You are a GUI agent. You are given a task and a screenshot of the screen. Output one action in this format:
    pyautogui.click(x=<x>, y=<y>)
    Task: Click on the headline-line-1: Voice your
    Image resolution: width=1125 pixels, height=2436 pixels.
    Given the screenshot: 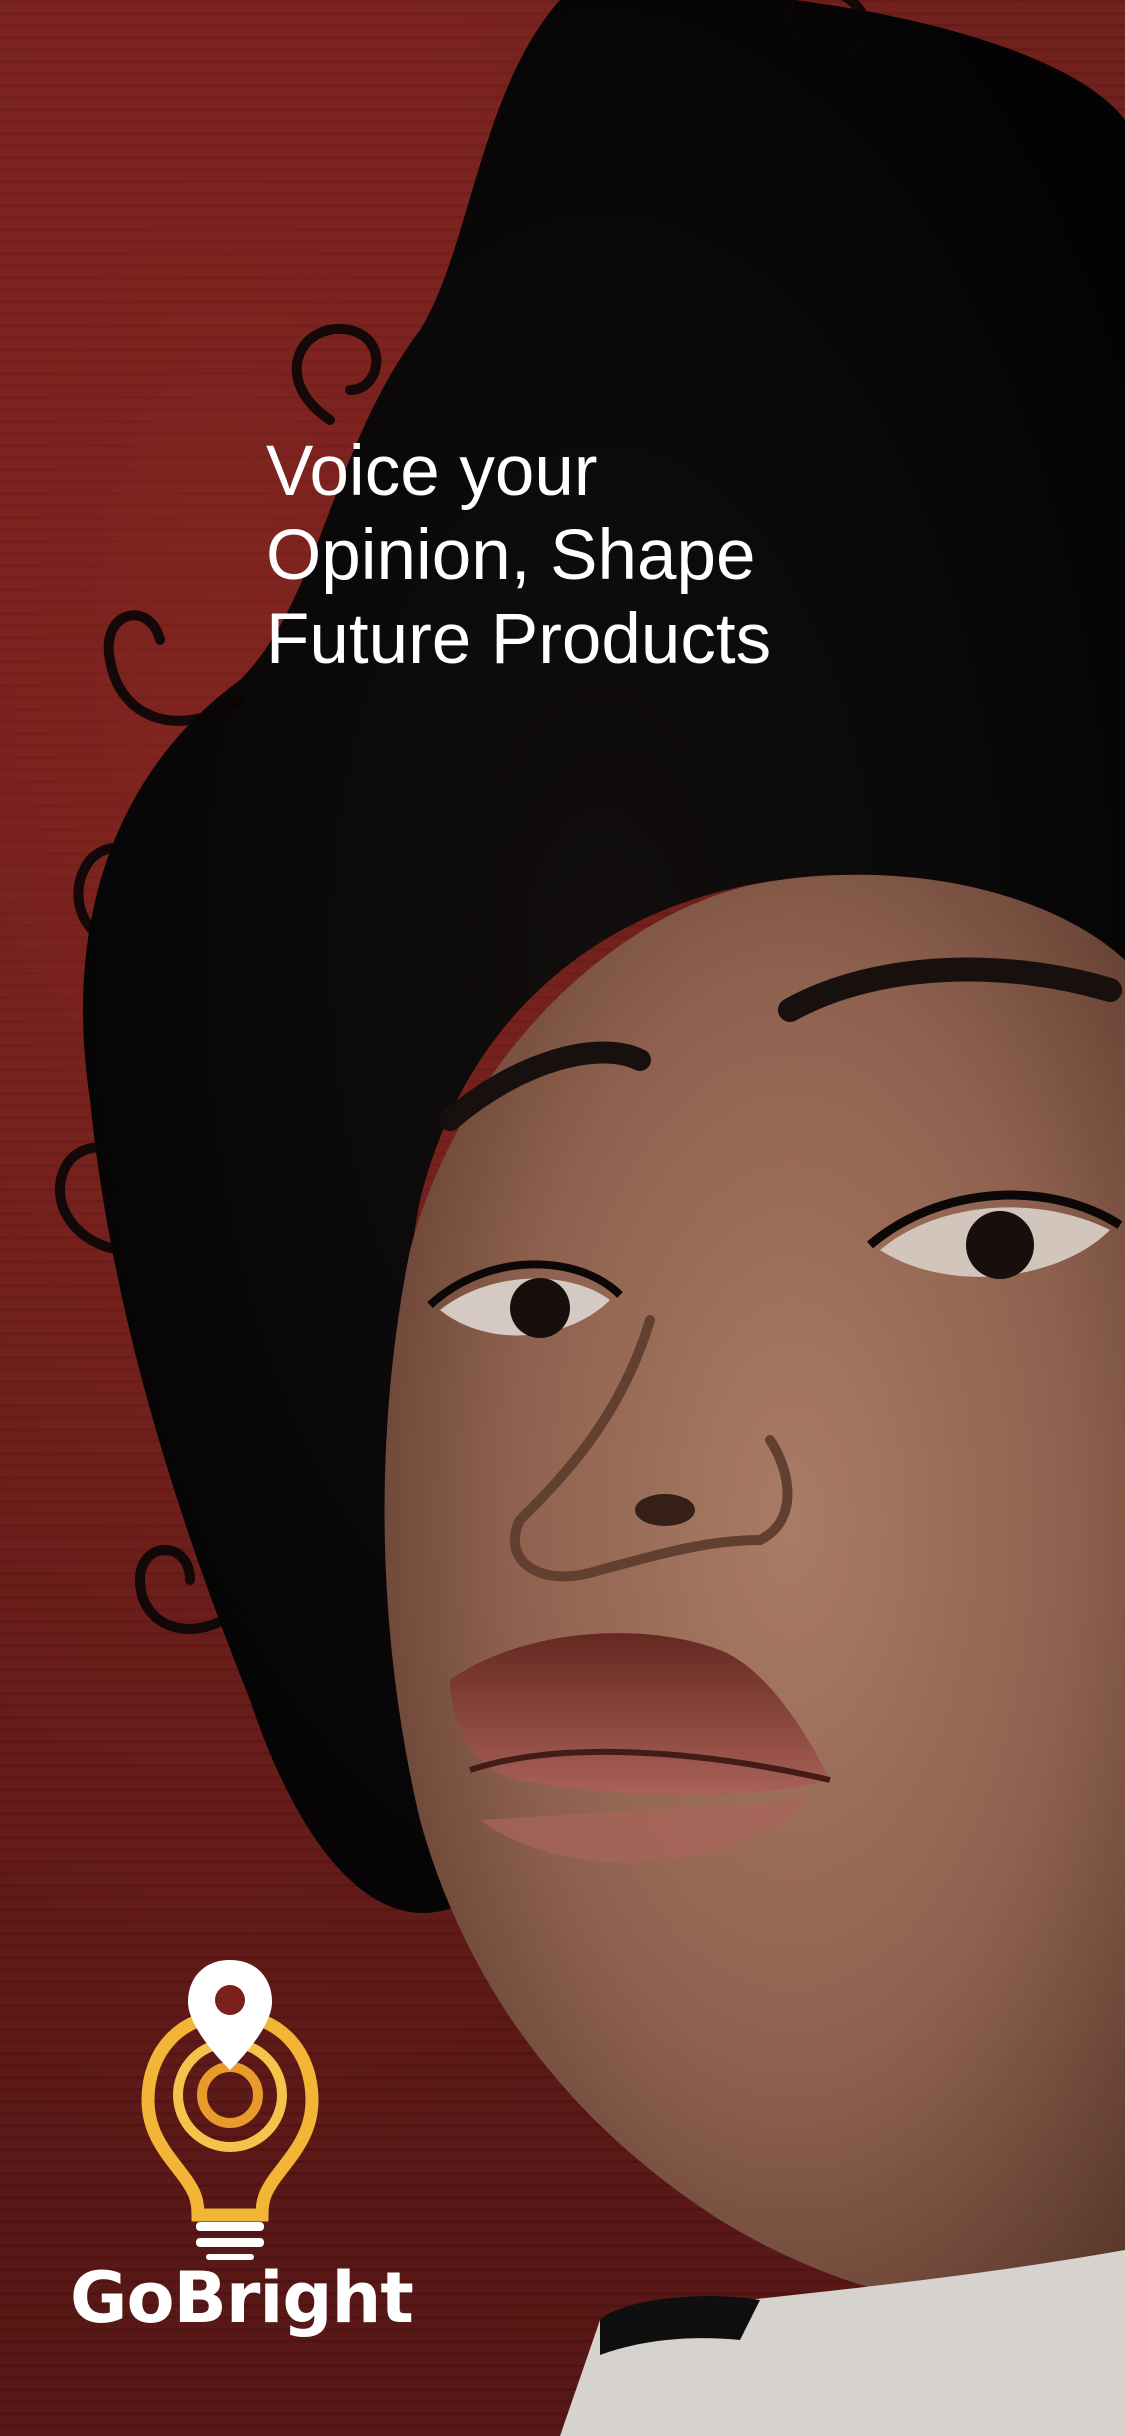 What is the action you would take?
    pyautogui.click(x=432, y=471)
    